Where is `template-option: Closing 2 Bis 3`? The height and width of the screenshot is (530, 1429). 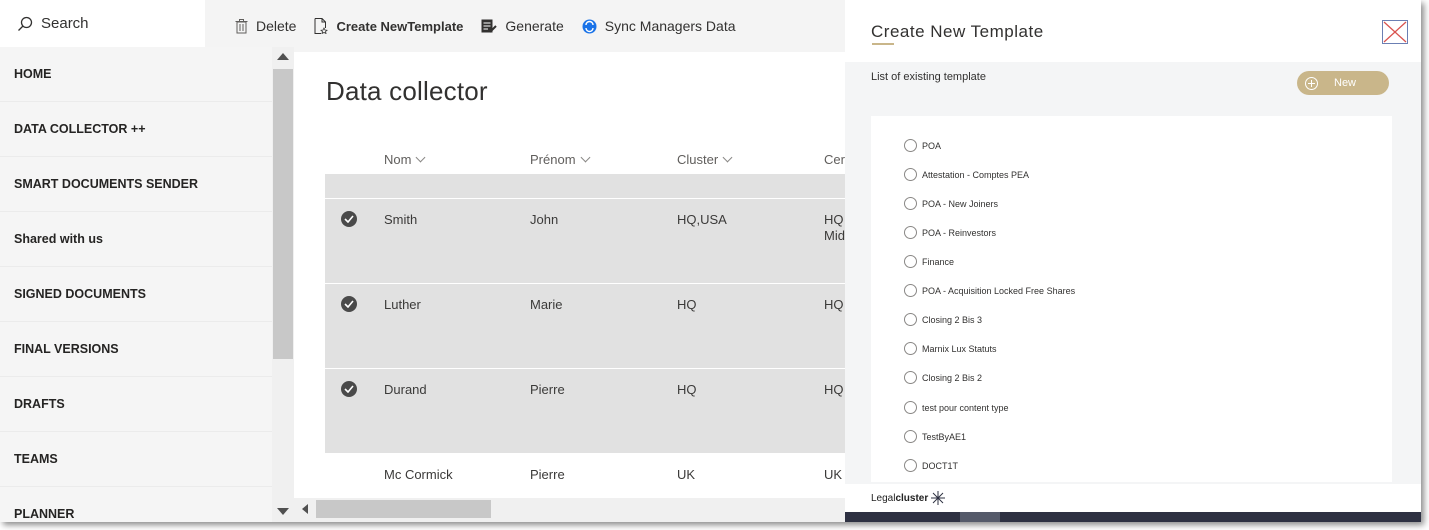 template-option: Closing 2 Bis 3 is located at coordinates (943, 319).